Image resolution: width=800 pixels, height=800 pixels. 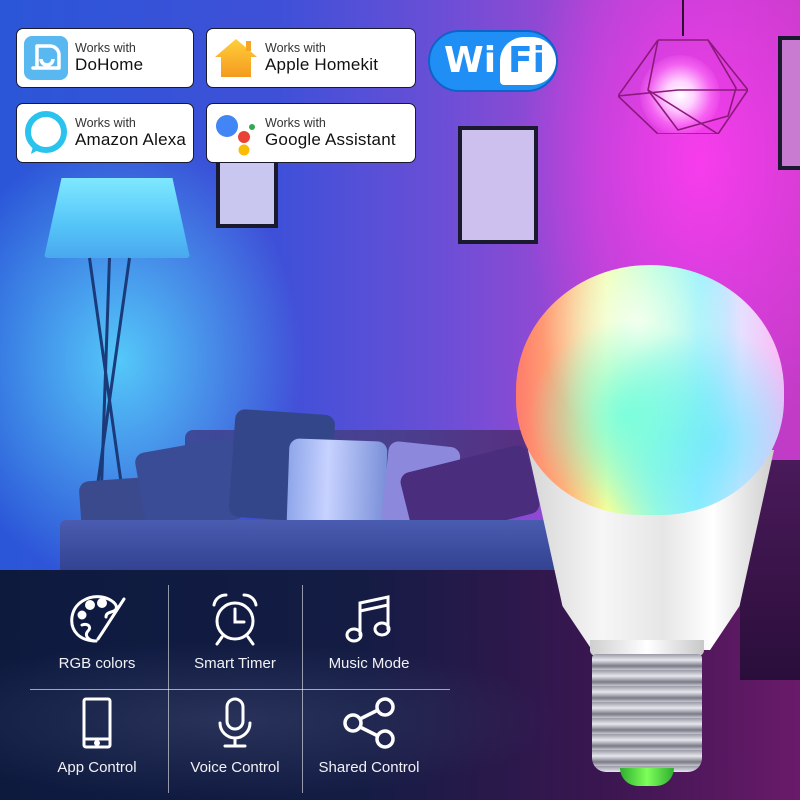 I want to click on badge-google-caption: Works with, so click(x=295, y=123).